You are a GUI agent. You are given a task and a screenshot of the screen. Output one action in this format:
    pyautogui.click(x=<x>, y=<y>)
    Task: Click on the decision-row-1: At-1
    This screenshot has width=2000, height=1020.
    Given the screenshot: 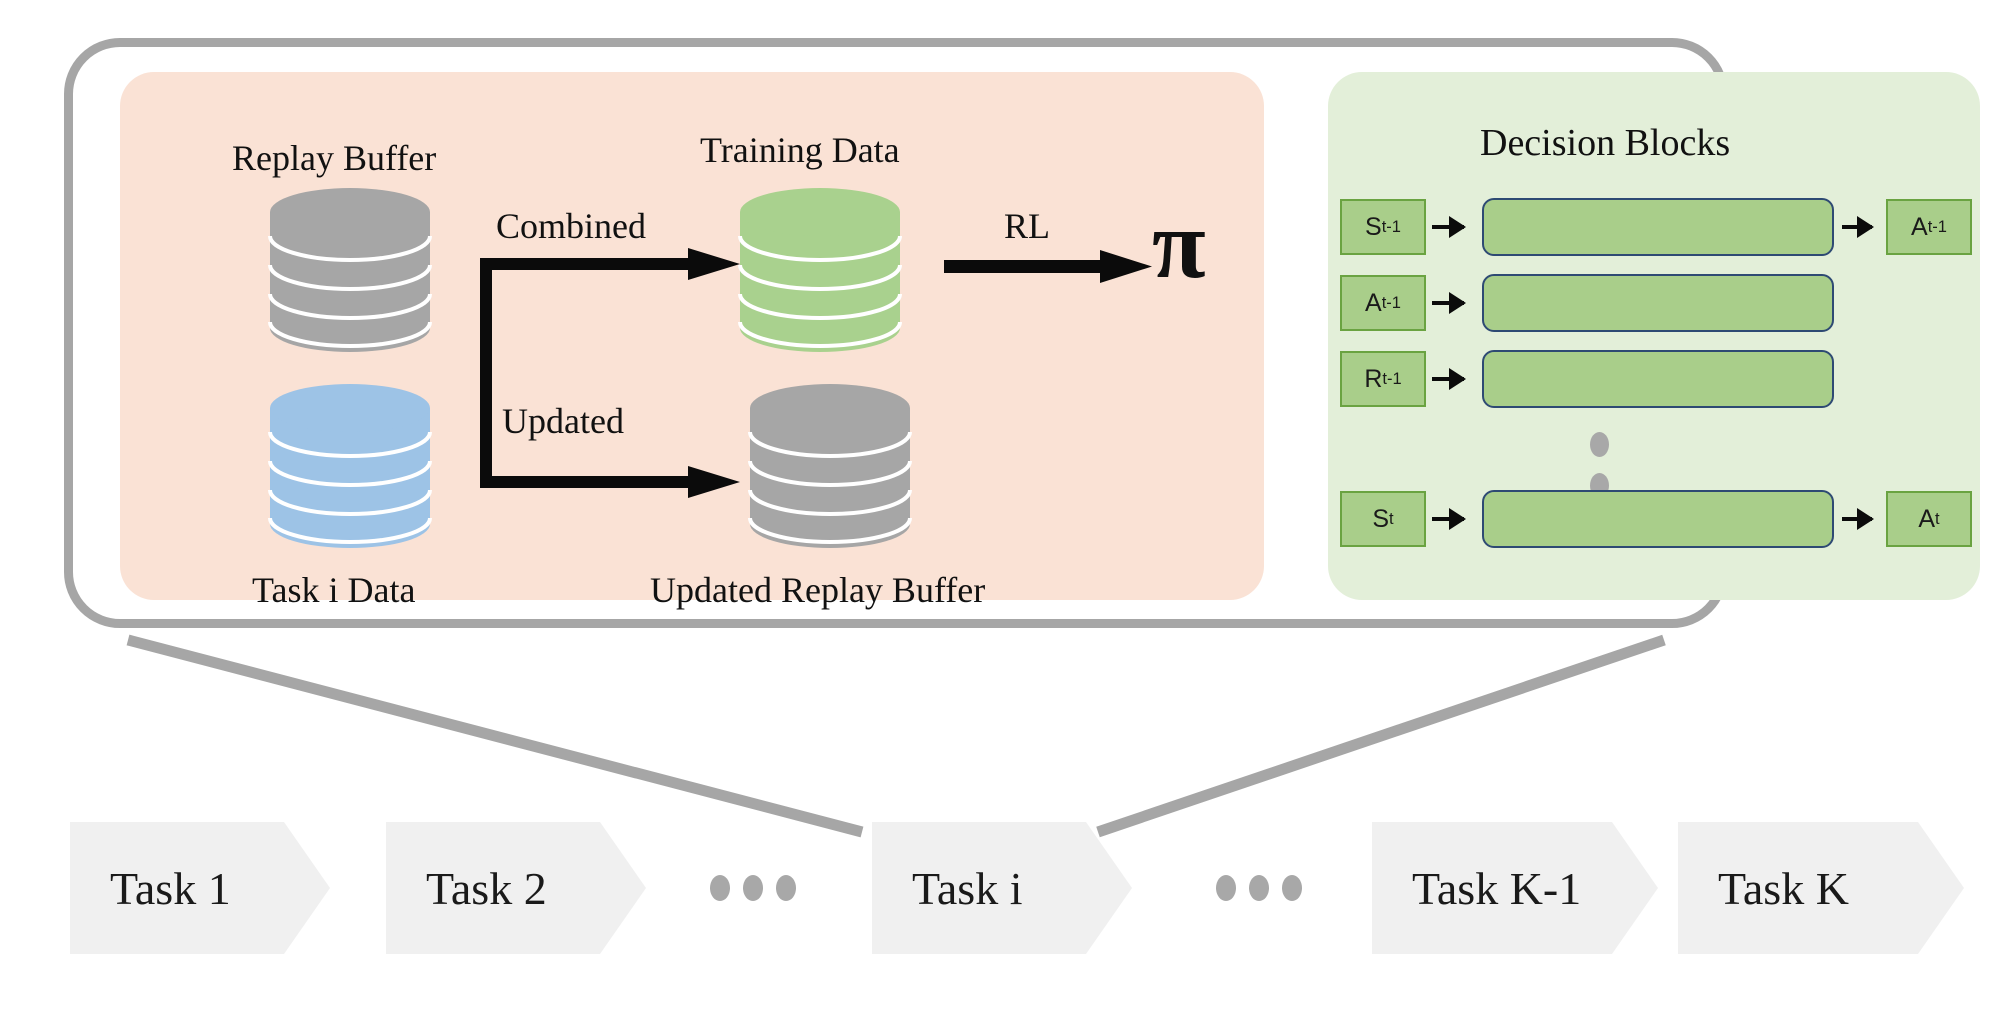 What is the action you would take?
    pyautogui.click(x=1587, y=303)
    